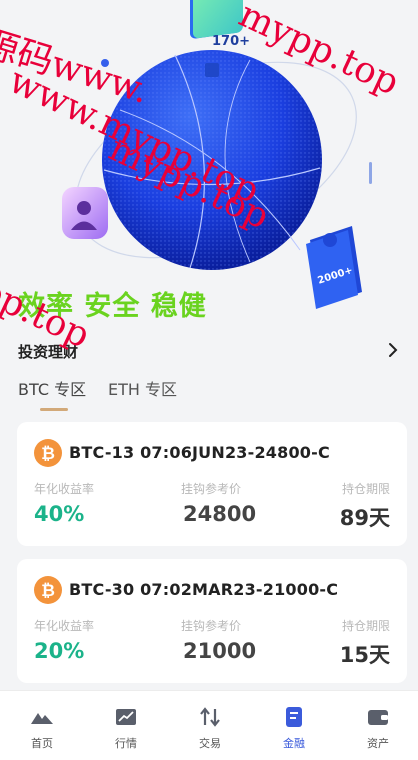 This screenshot has width=418, height=760. What do you see at coordinates (126, 725) in the screenshot?
I see `nav-market: 行情` at bounding box center [126, 725].